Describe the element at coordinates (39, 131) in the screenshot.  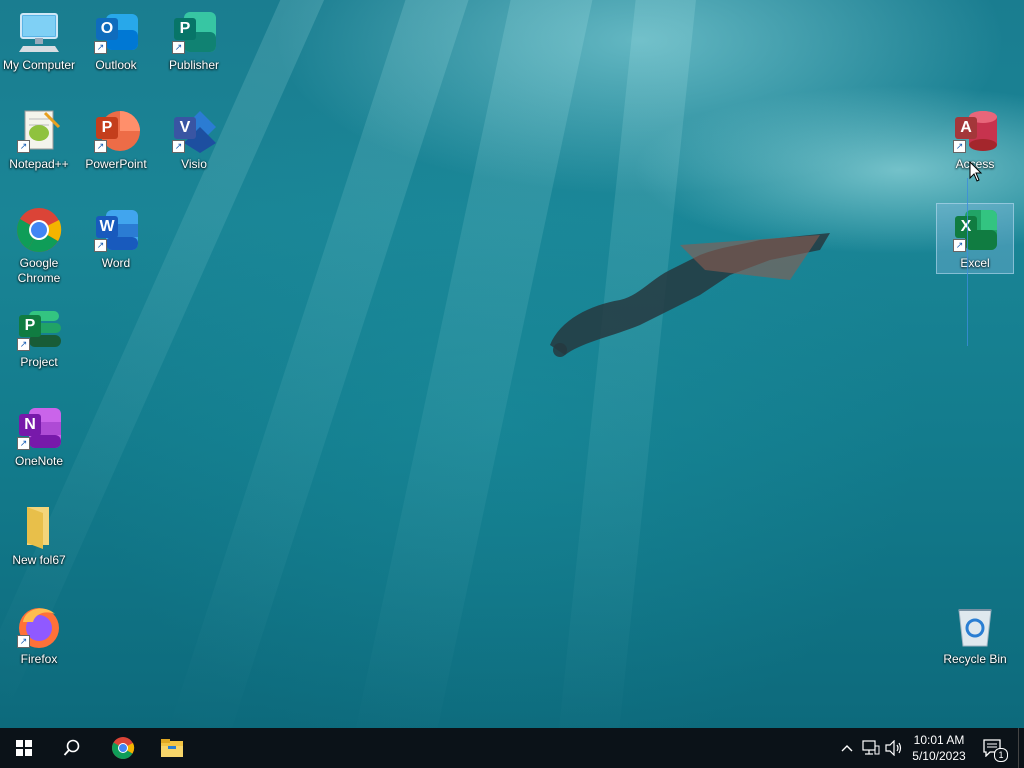
I see `notepadpp-icon: ↗` at that location.